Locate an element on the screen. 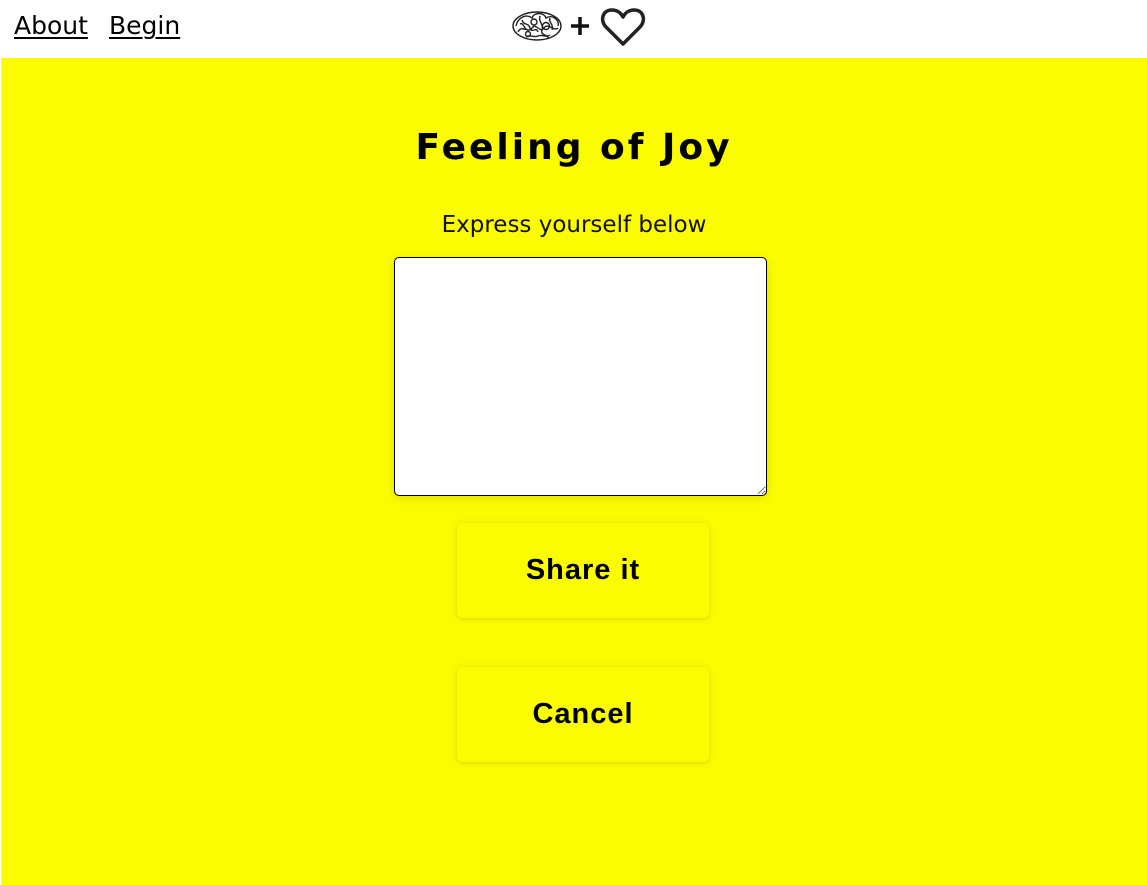 This screenshot has height=885, width=1147. heart-icon is located at coordinates (623, 27).